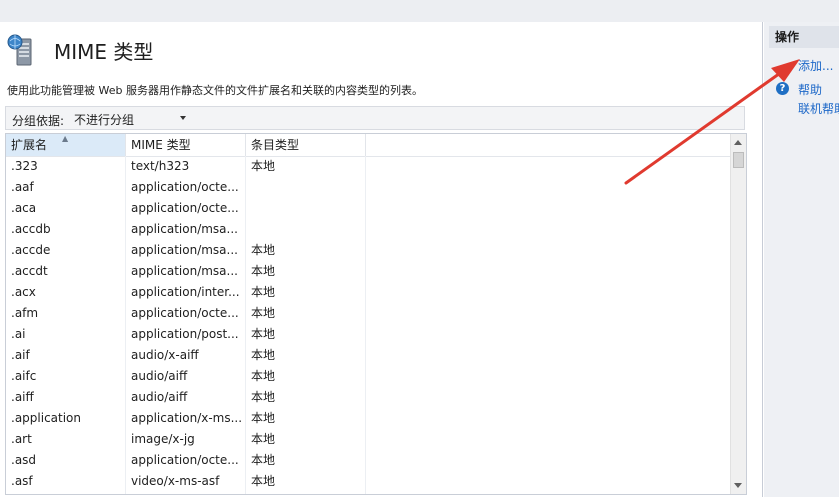 The width and height of the screenshot is (839, 497). I want to click on actions-header: 操作, so click(804, 37).